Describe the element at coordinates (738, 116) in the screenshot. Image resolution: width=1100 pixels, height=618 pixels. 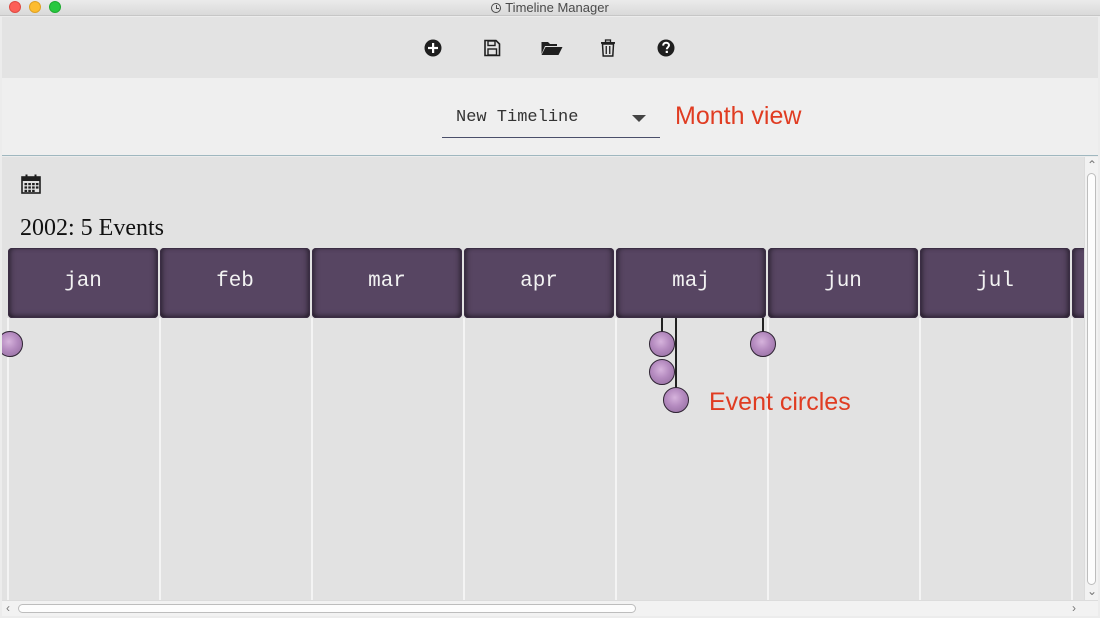
I see `month-view-annotation: Month view` at that location.